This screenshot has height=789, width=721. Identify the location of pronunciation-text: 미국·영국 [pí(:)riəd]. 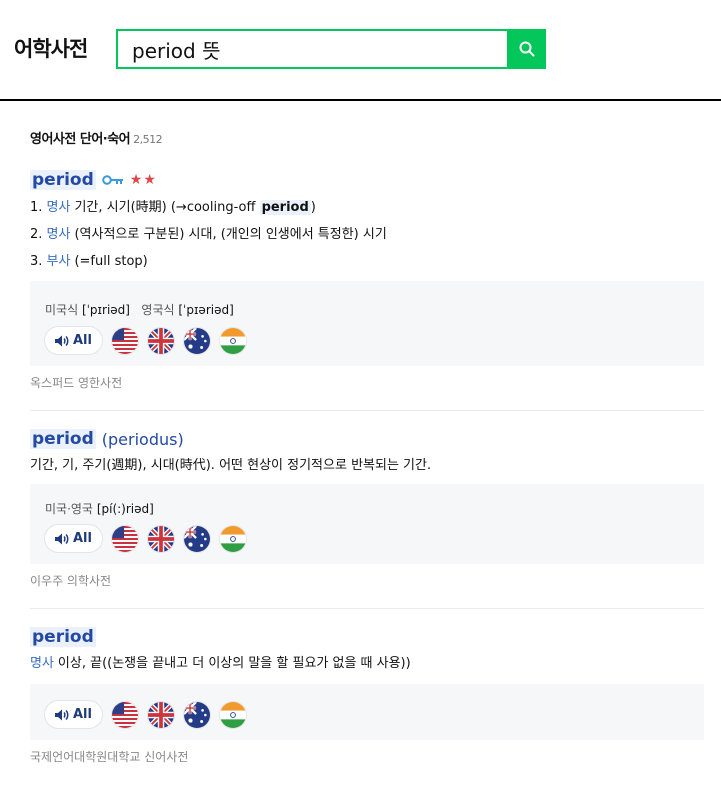
(99, 509).